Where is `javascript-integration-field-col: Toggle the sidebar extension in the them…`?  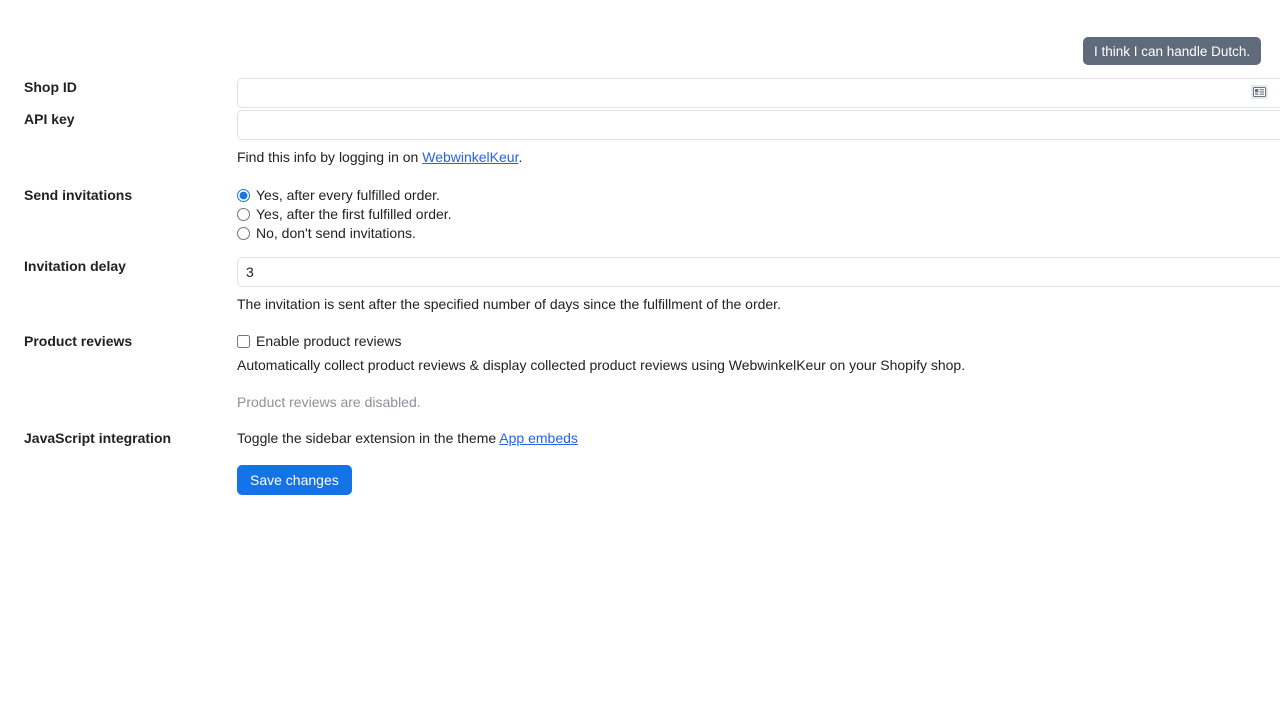
javascript-integration-field-col: Toggle the sidebar extension in the them… is located at coordinates (758, 438).